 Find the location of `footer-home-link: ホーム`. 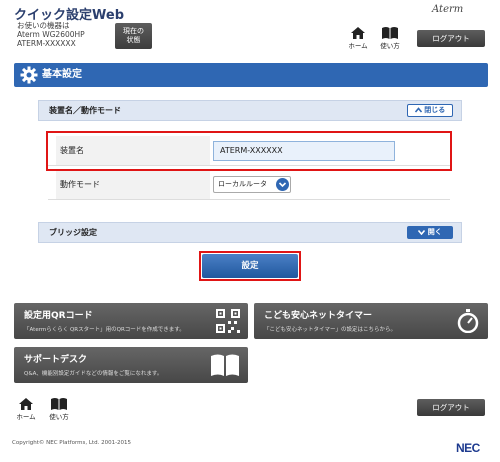

footer-home-link: ホーム is located at coordinates (26, 409).